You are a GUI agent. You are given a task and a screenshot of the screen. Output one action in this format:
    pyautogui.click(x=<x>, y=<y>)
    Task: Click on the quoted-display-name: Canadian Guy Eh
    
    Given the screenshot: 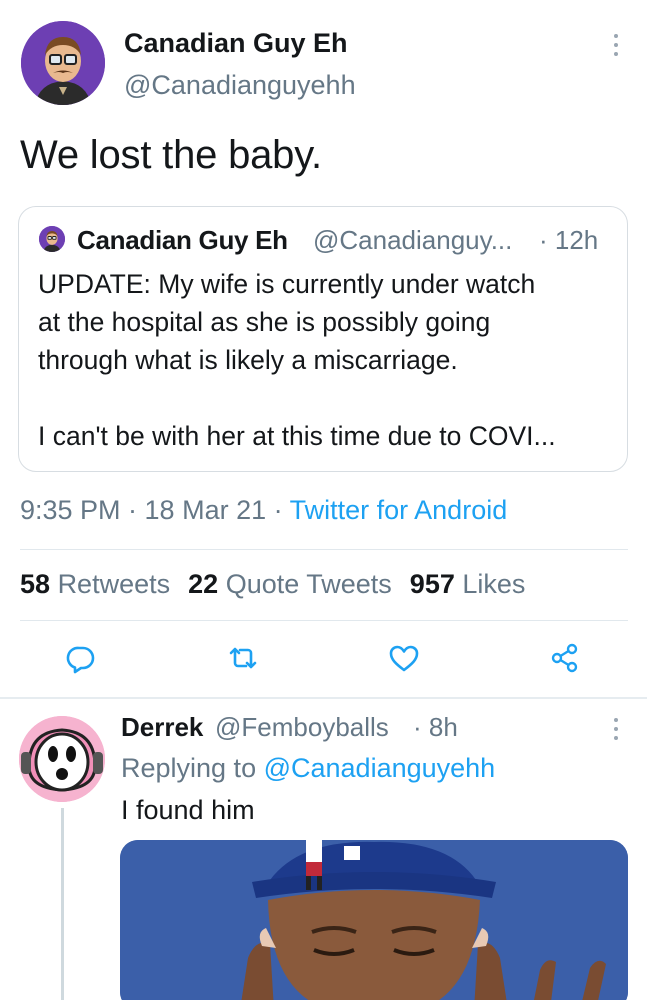 What is the action you would take?
    pyautogui.click(x=182, y=240)
    